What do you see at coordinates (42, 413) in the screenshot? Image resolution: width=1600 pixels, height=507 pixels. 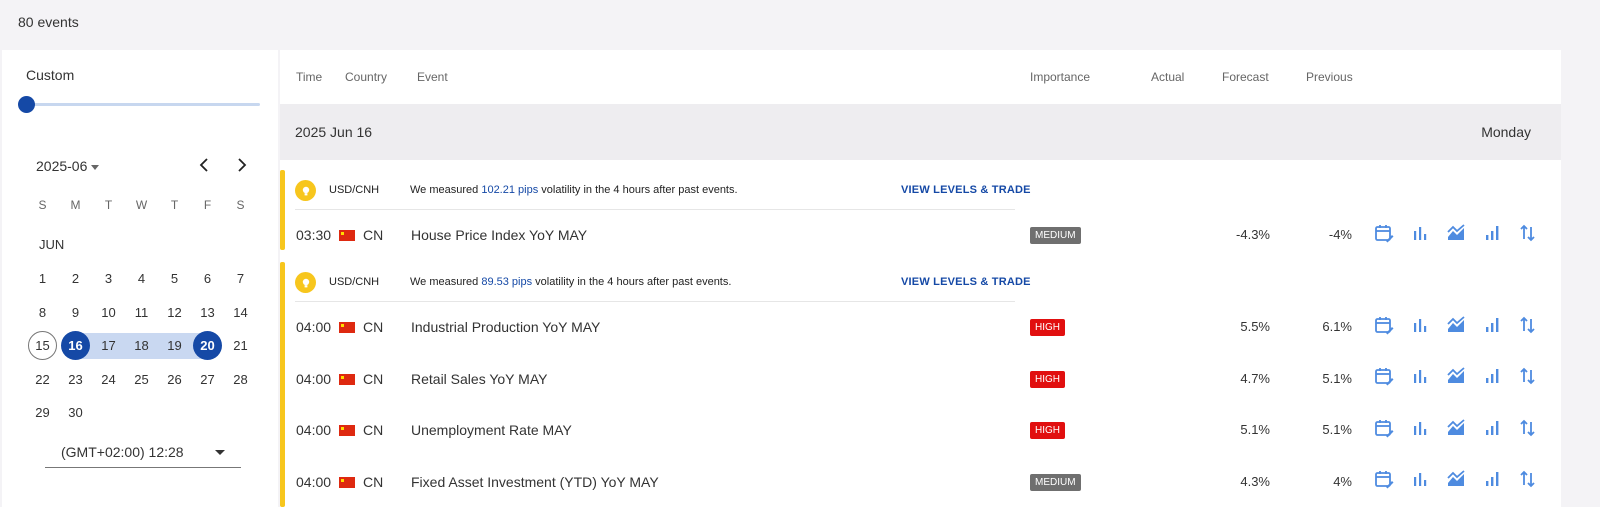 I see `calendar-day: 29` at bounding box center [42, 413].